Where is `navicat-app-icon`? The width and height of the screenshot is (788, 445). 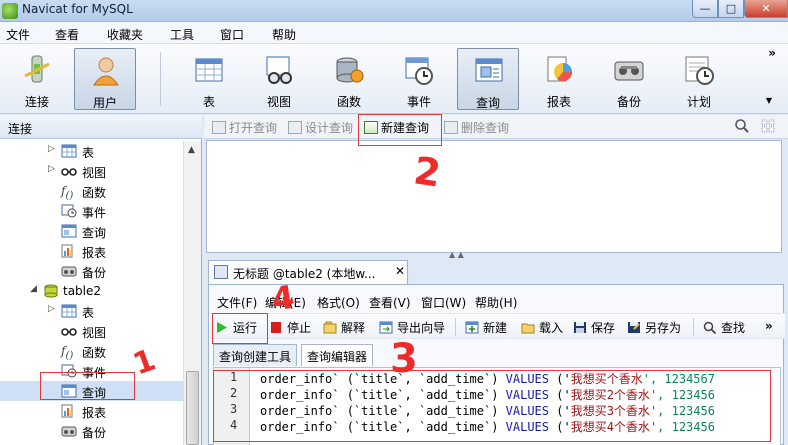
navicat-app-icon is located at coordinates (10, 11).